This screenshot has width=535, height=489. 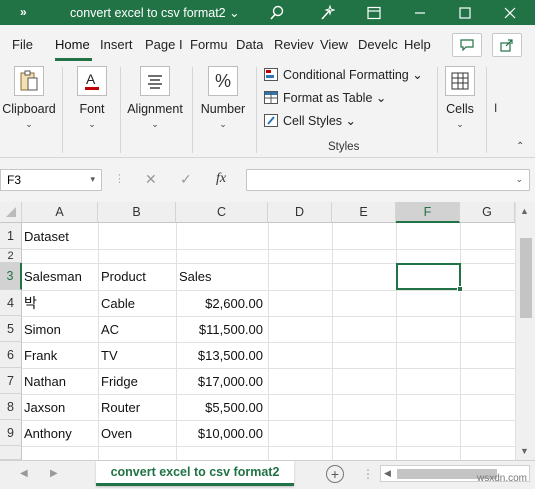 I want to click on cell-c3: Sales, so click(x=195, y=276).